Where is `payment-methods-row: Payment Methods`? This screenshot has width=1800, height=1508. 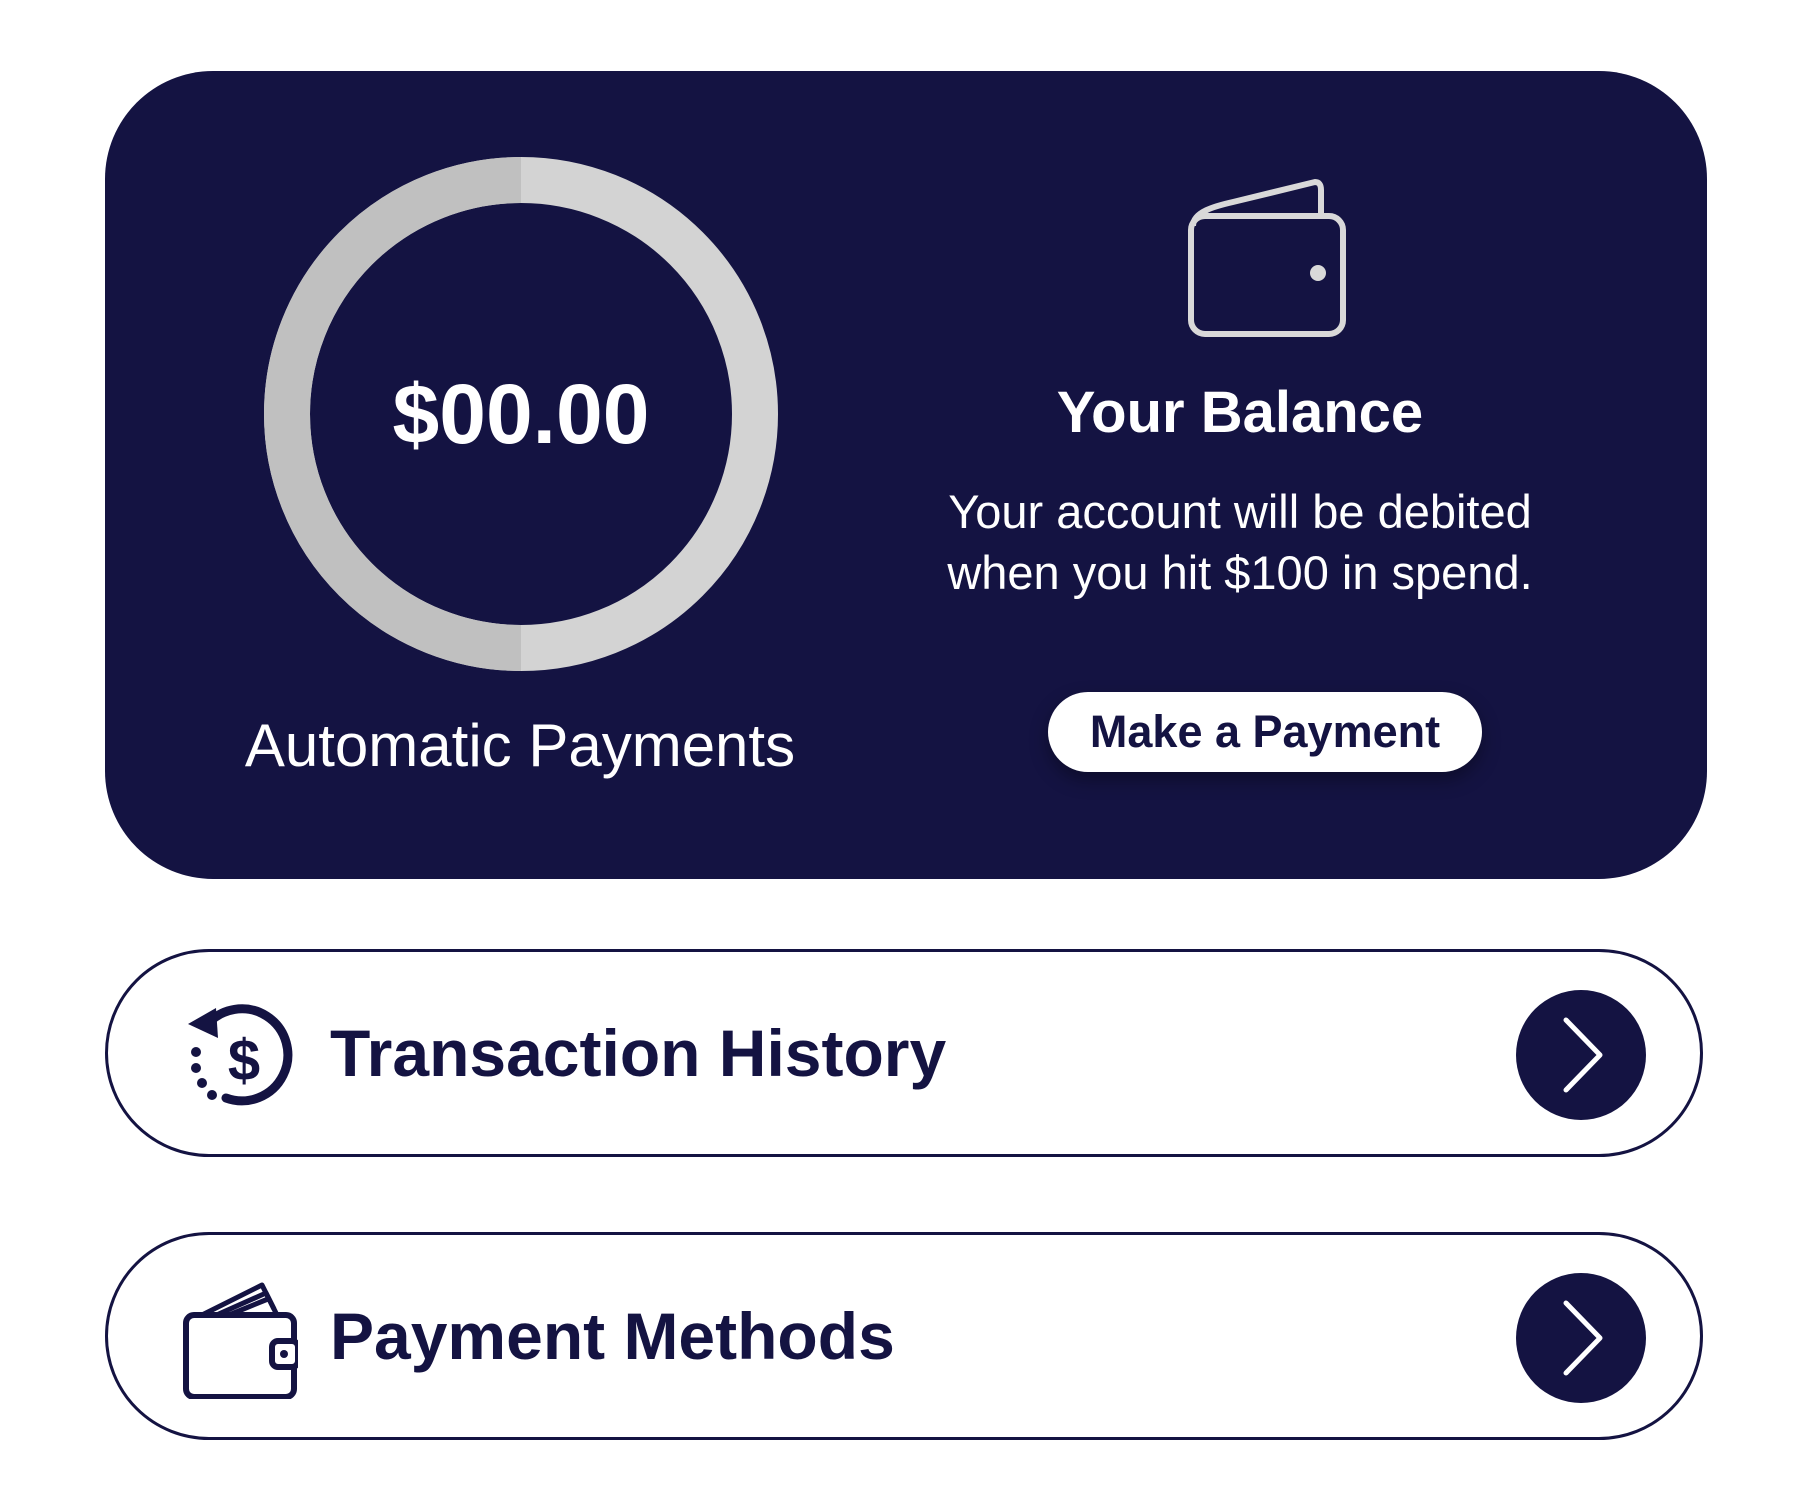 payment-methods-row: Payment Methods is located at coordinates (904, 1336).